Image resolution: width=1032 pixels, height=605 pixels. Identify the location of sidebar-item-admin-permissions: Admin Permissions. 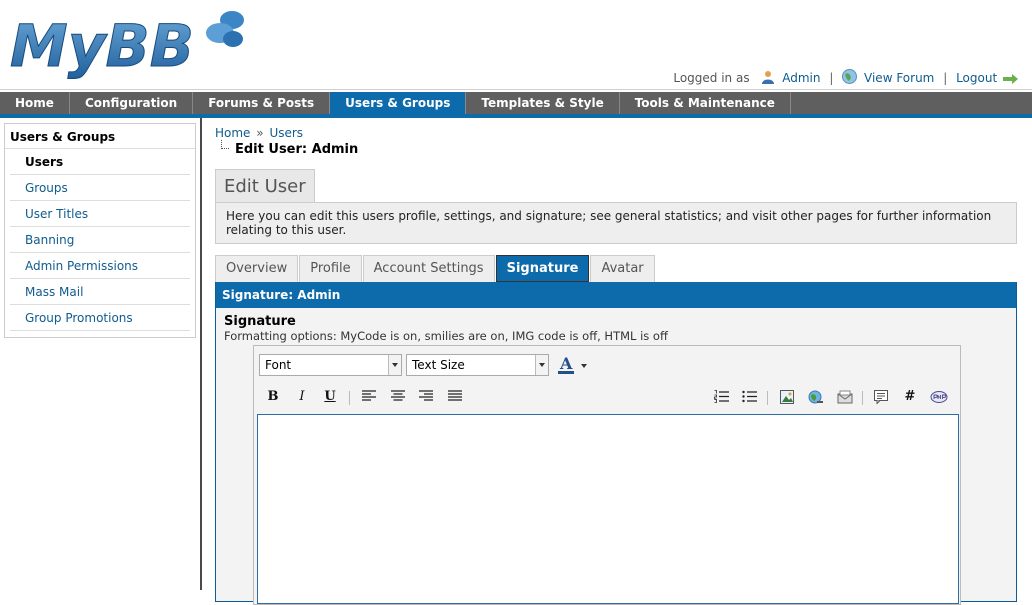
(100, 266).